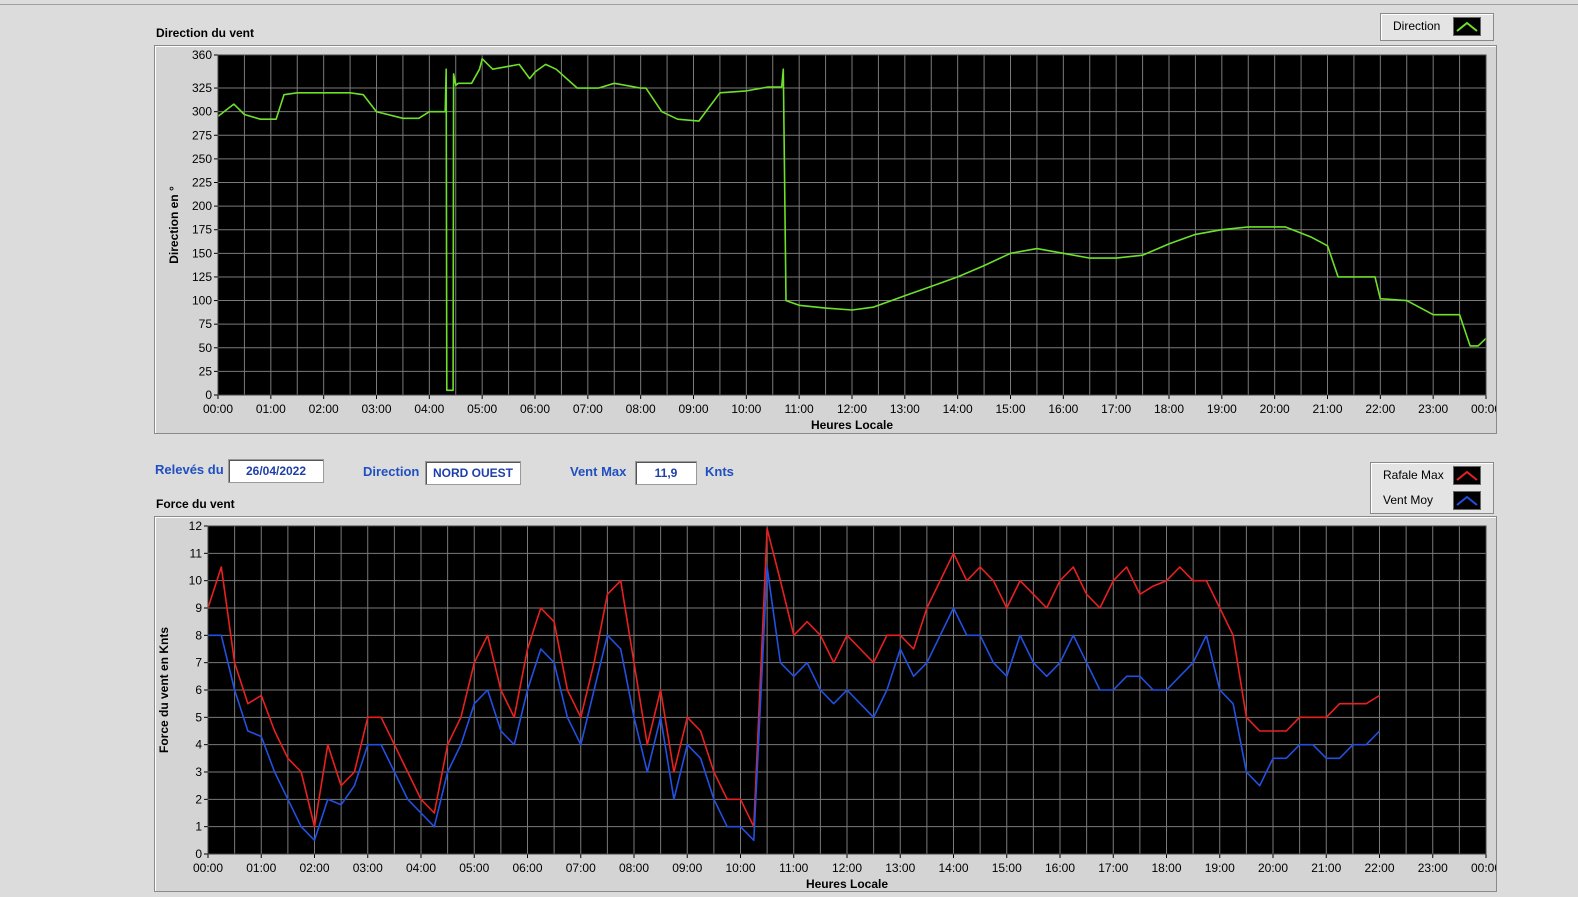  What do you see at coordinates (588, 409) in the screenshot?
I see `direction-x-tick-label: 07:00` at bounding box center [588, 409].